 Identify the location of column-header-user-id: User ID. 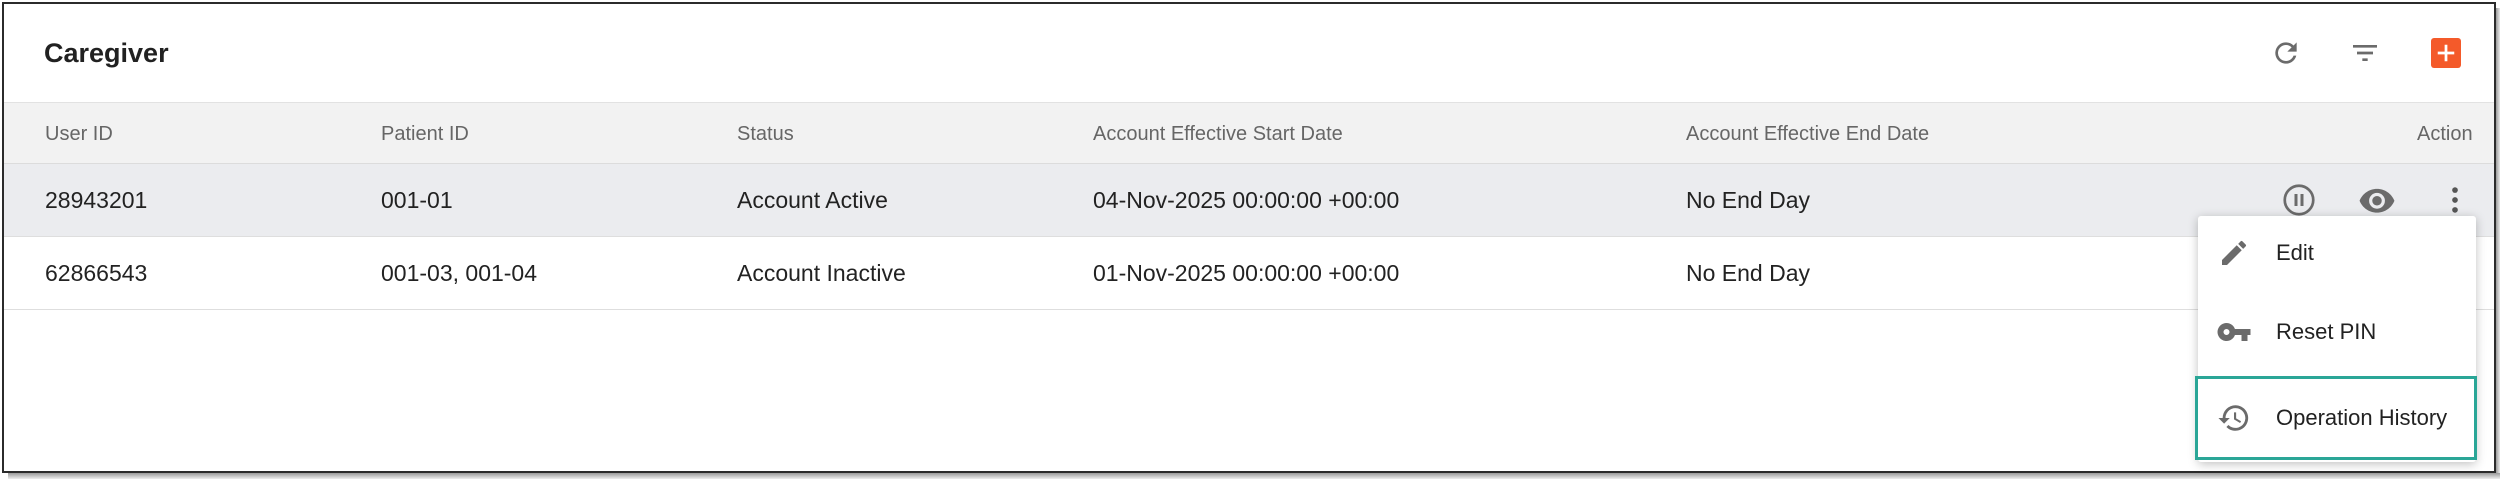
(79, 134).